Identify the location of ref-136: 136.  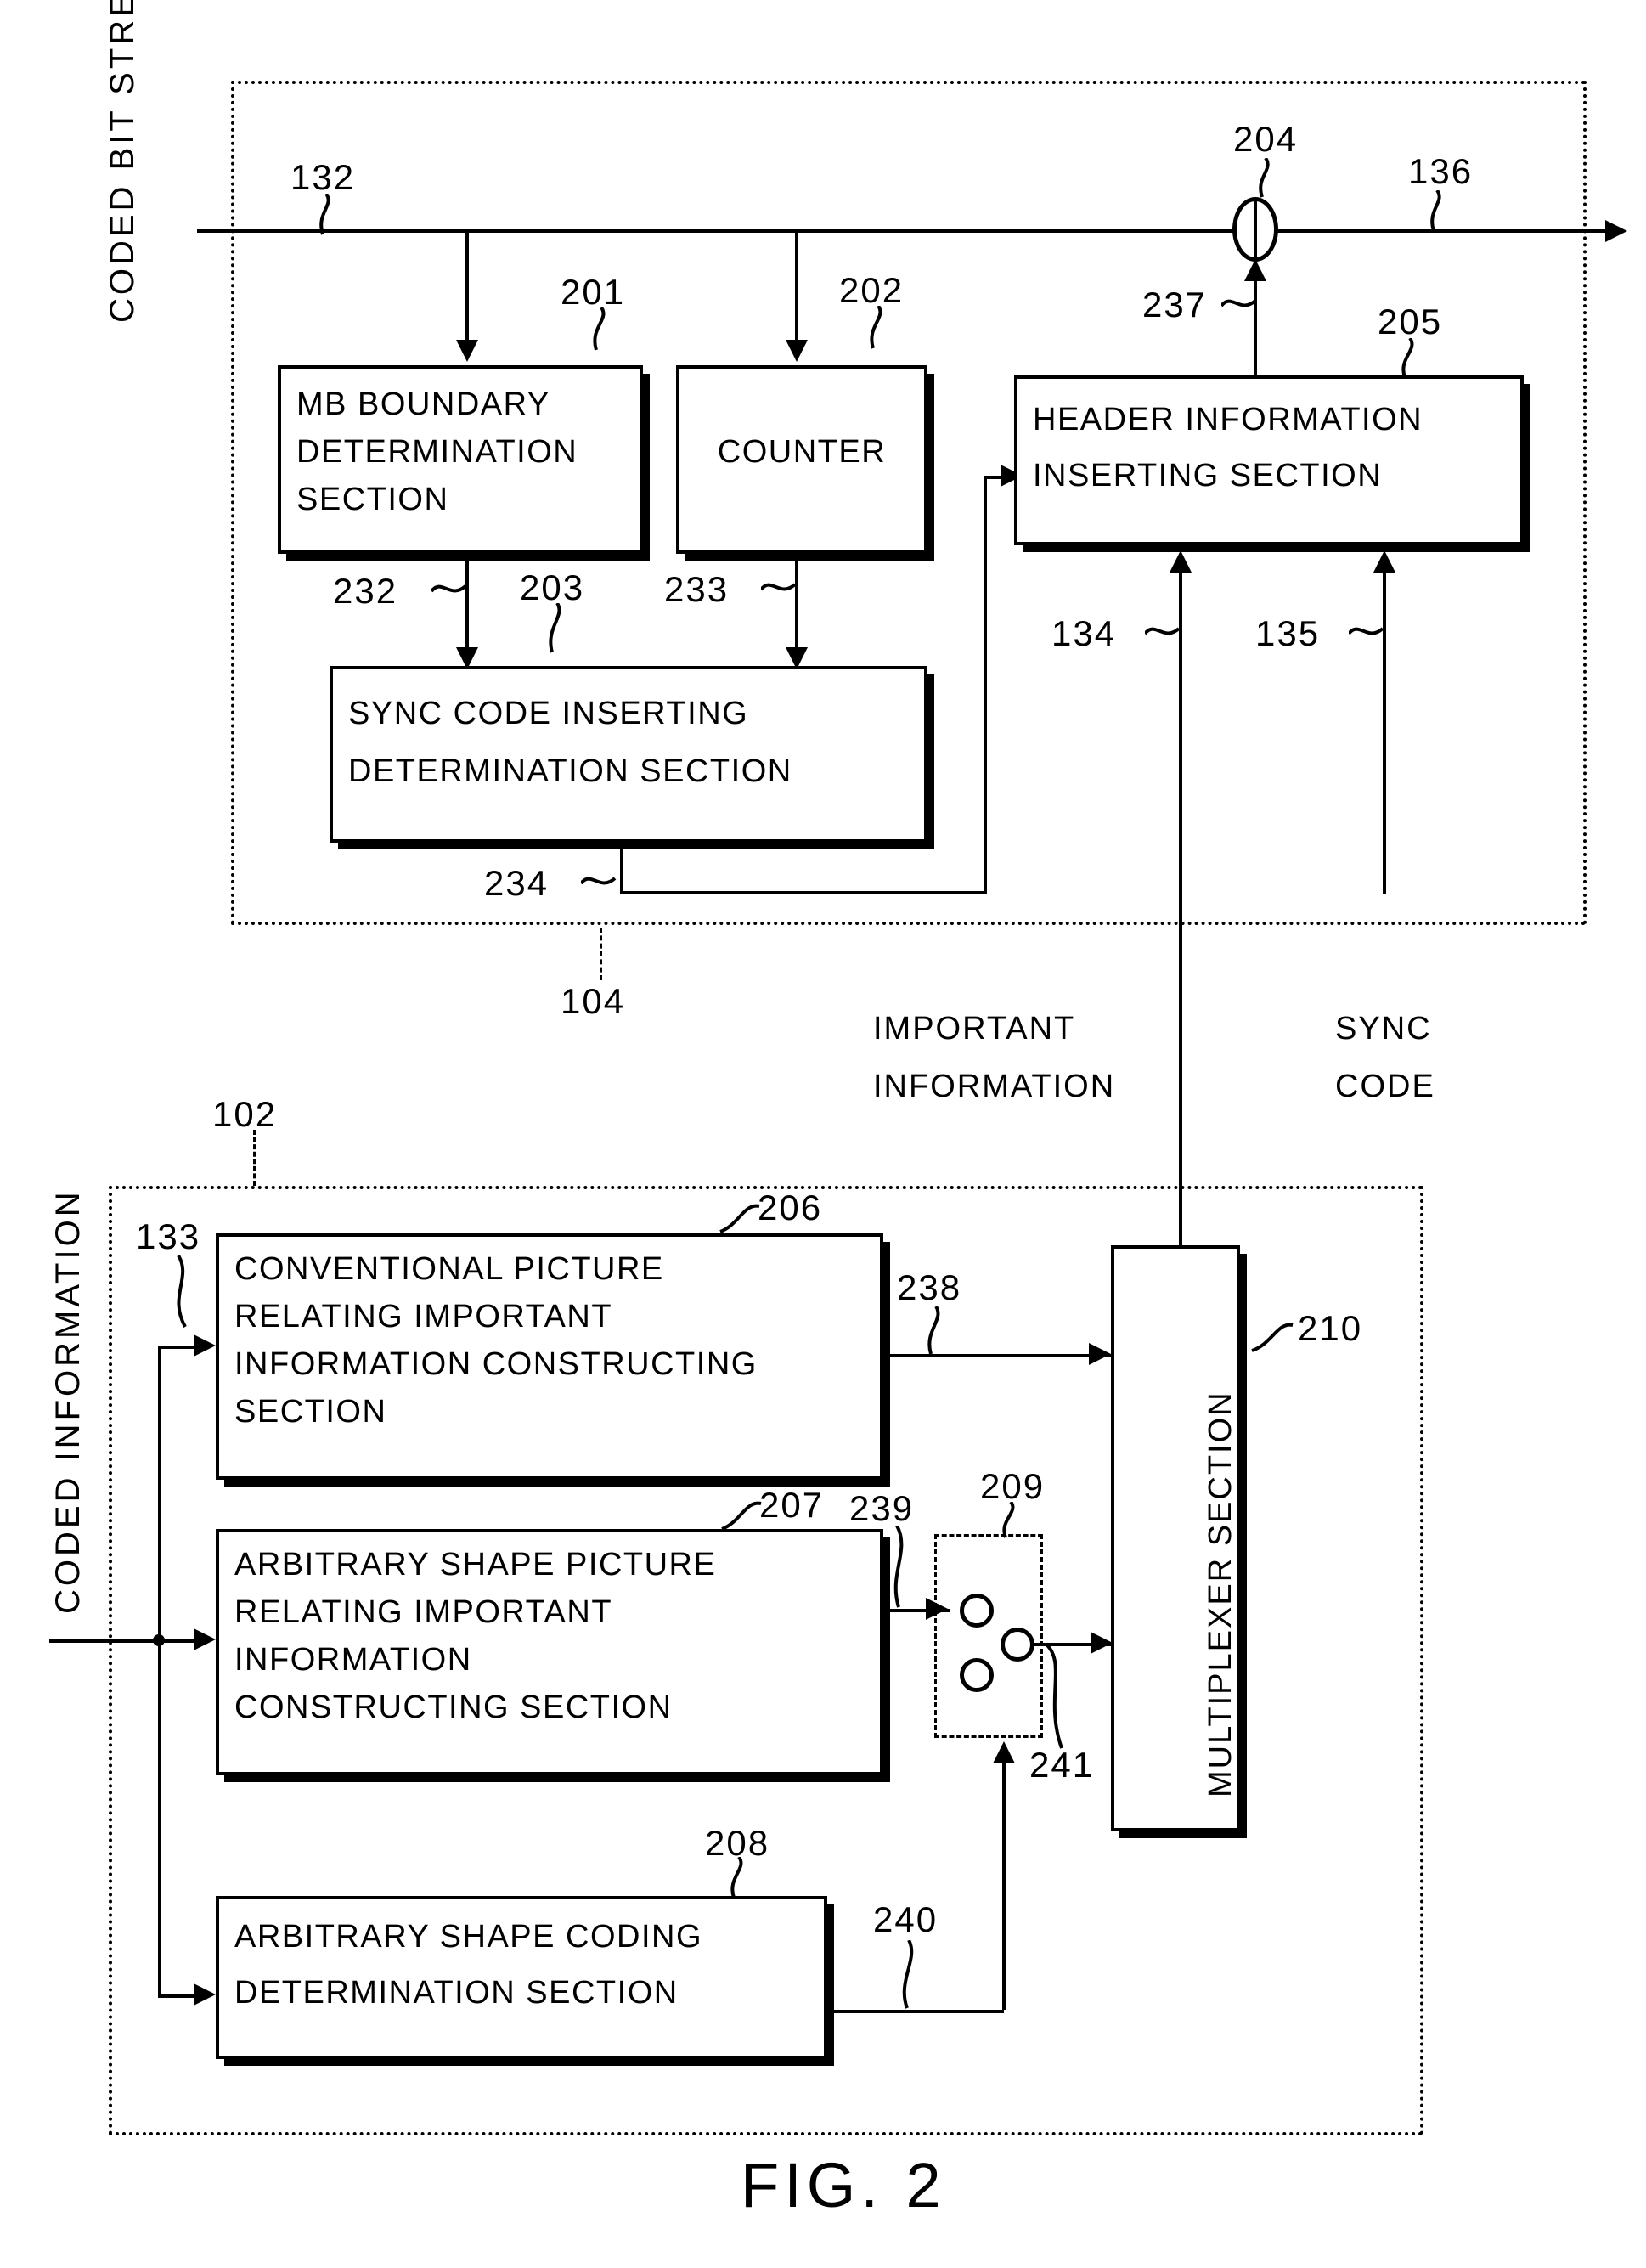
(1441, 171).